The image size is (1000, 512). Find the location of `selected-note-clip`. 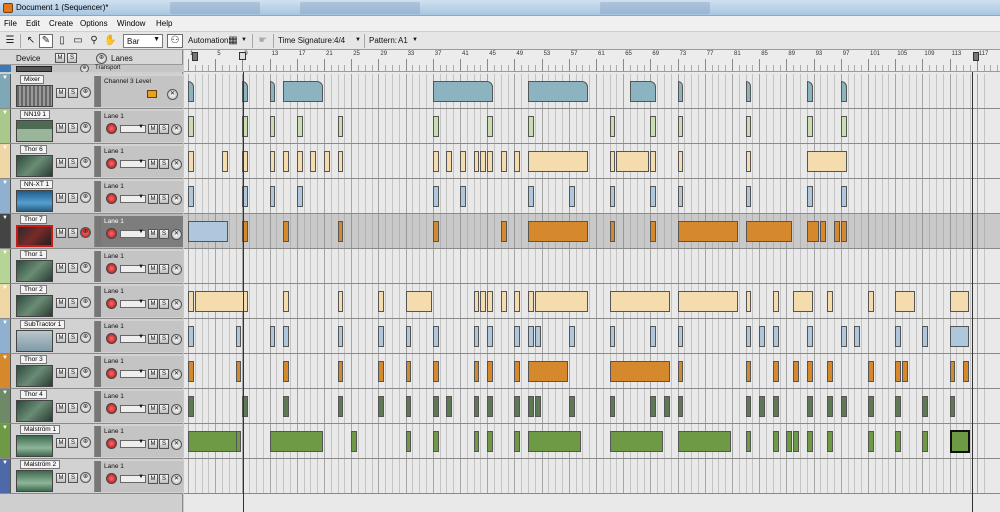

selected-note-clip is located at coordinates (959, 441).